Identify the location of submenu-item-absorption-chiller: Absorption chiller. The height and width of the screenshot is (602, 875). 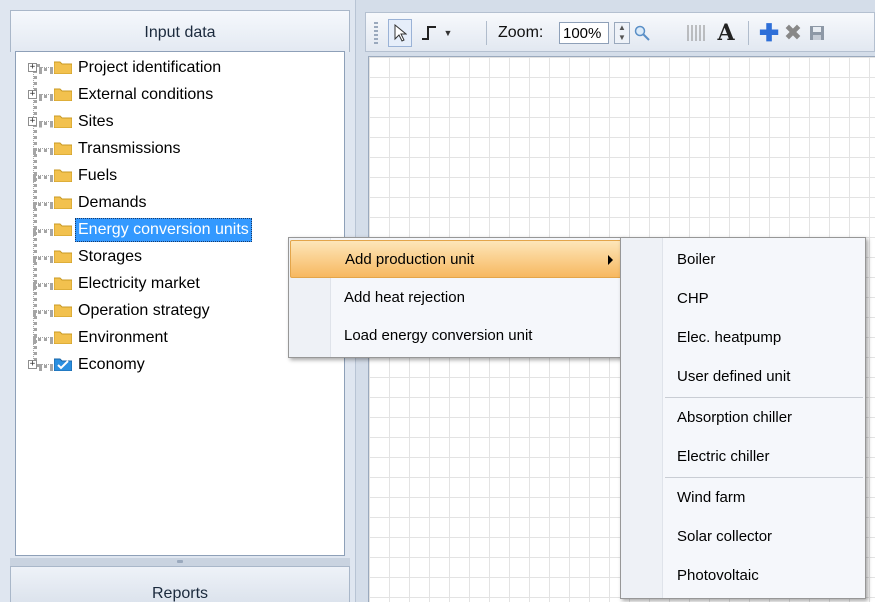
(742, 417).